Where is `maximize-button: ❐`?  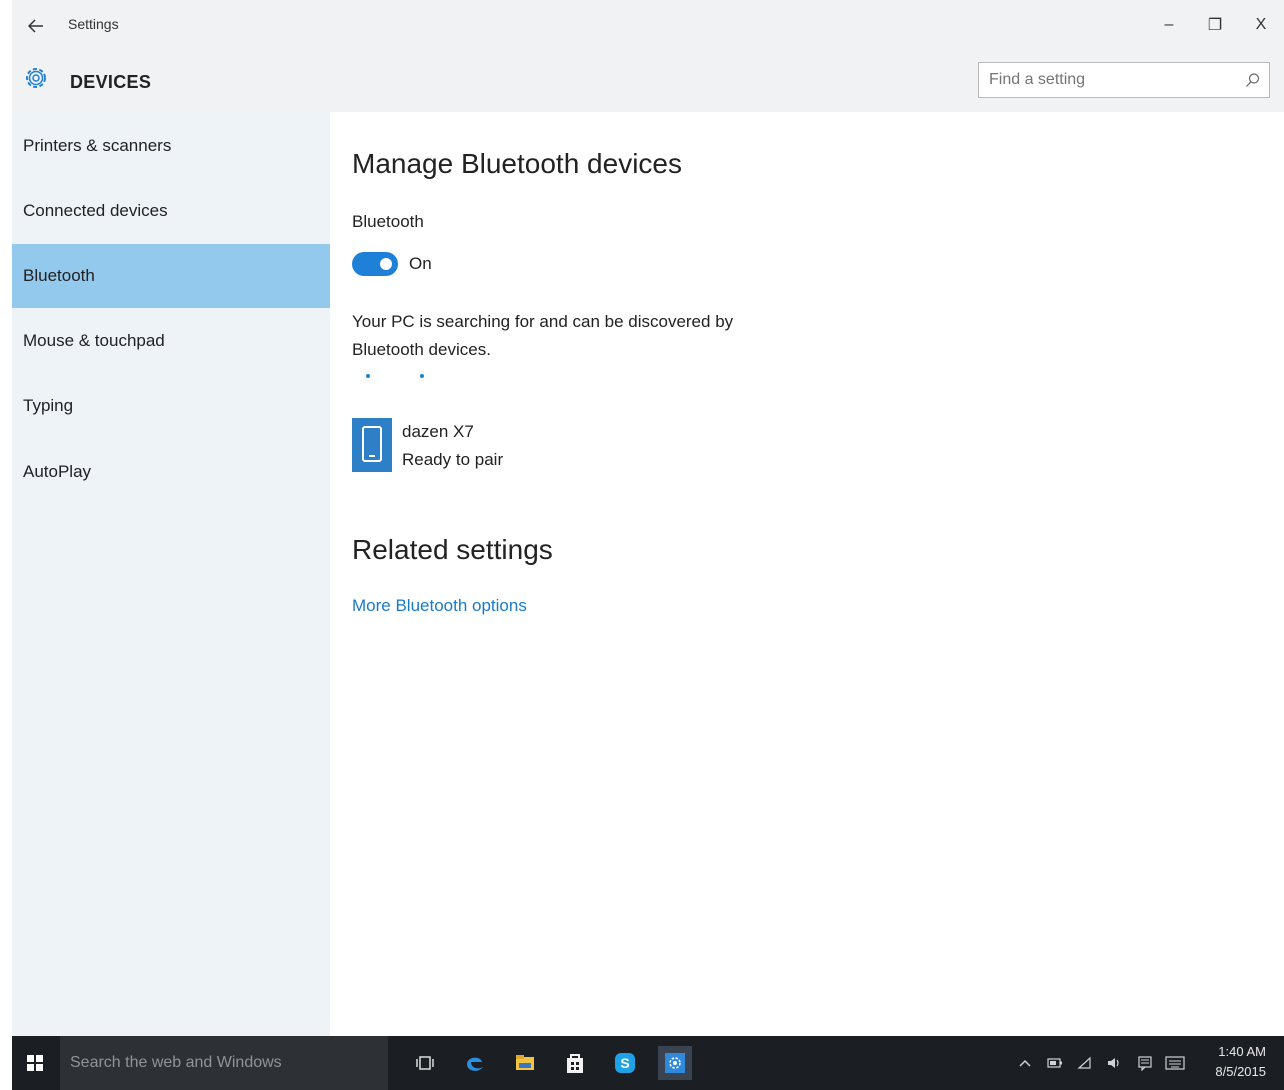
maximize-button: ❐ is located at coordinates (1215, 25).